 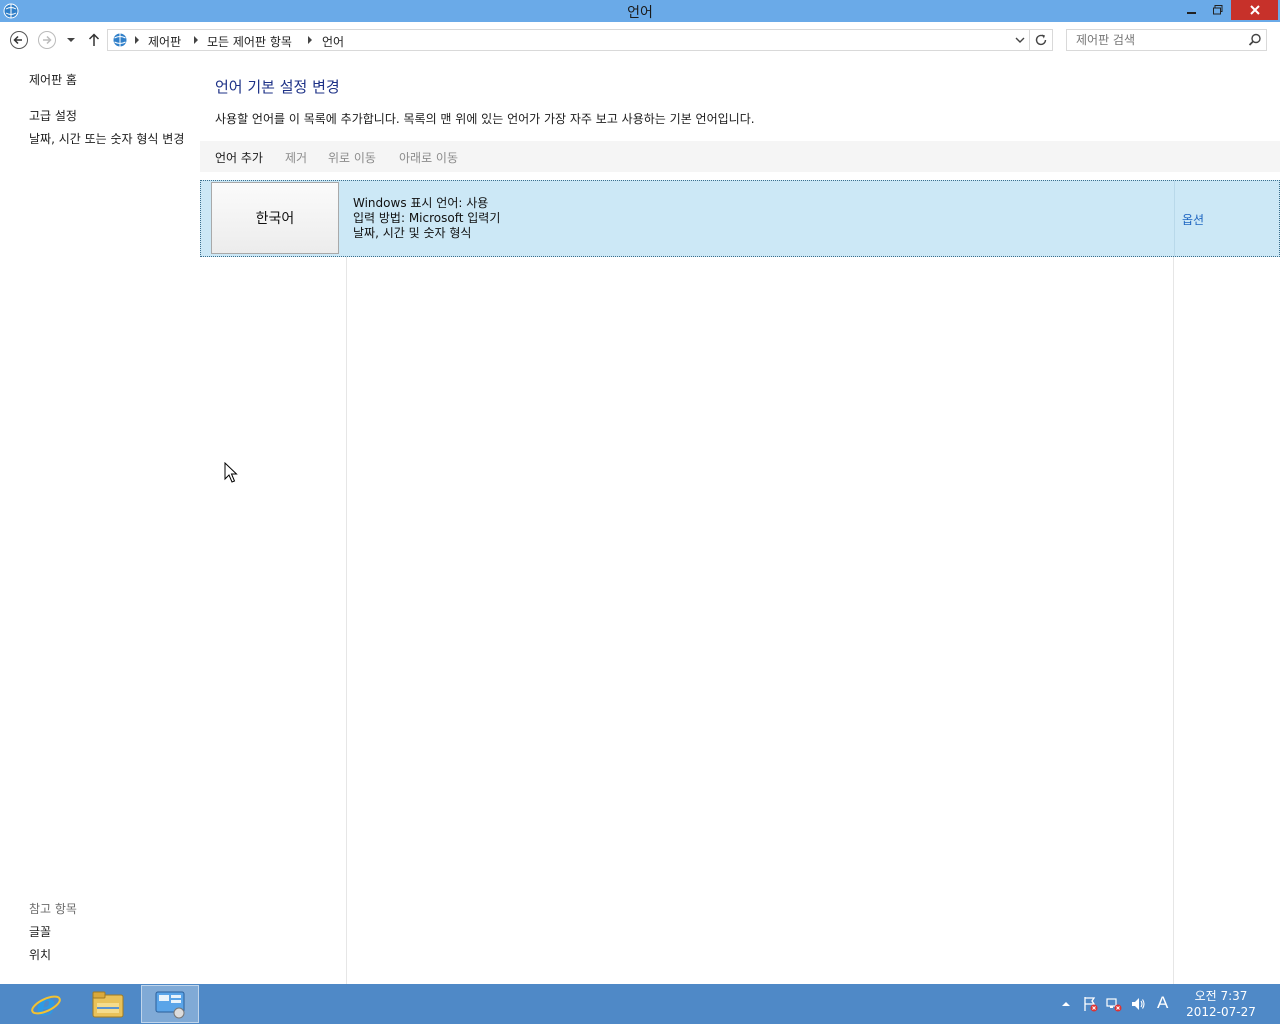 I want to click on action-center-flag-icon, so click(x=1090, y=1004).